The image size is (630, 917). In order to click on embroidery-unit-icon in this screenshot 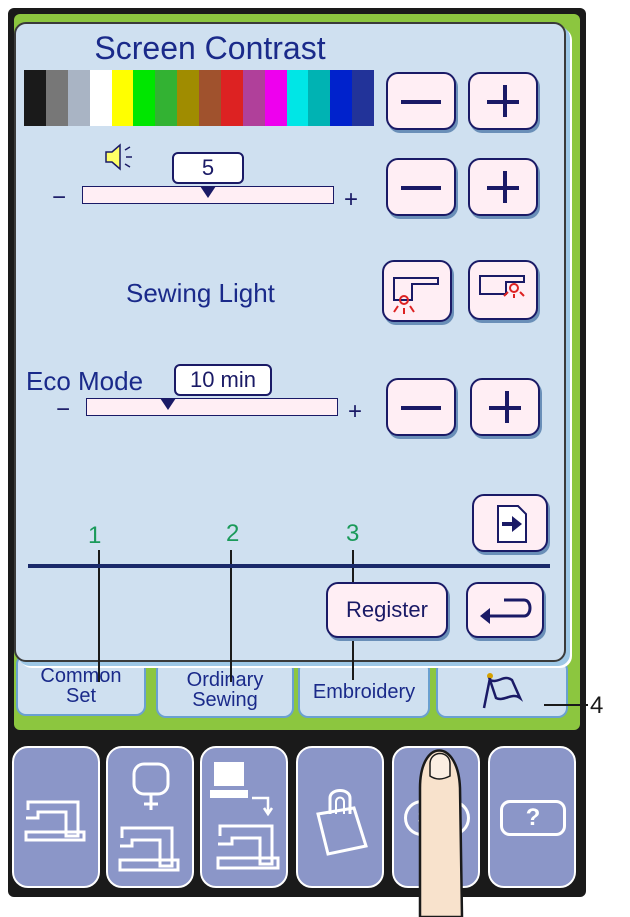, I will do `click(149, 817)`.